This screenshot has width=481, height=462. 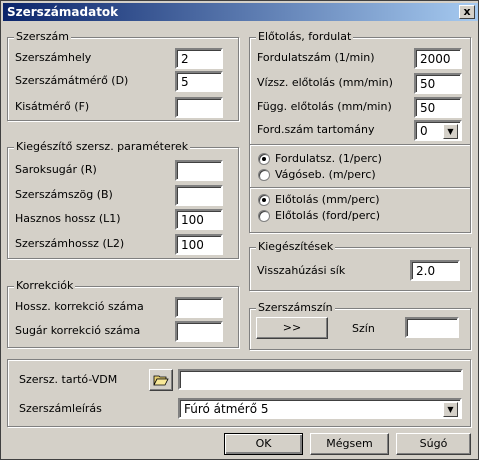 What do you see at coordinates (438, 130) in the screenshot?
I see `speed-range-select: 0 ▼` at bounding box center [438, 130].